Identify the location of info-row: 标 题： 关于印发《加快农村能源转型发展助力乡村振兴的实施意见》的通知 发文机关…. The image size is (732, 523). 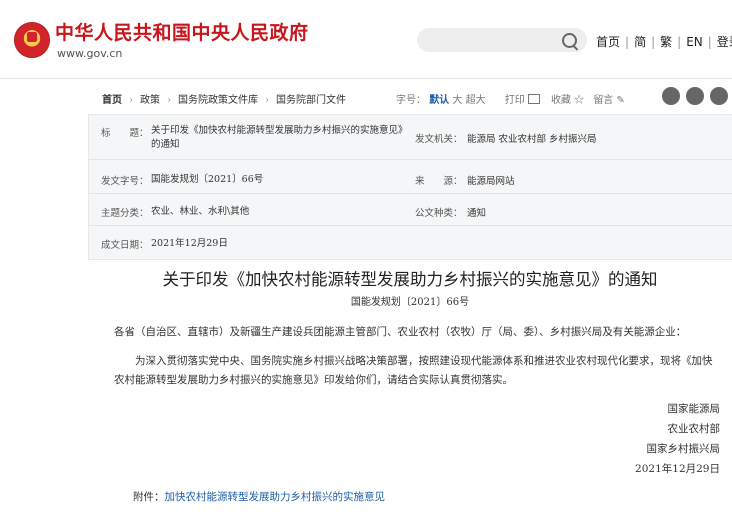
(410, 137).